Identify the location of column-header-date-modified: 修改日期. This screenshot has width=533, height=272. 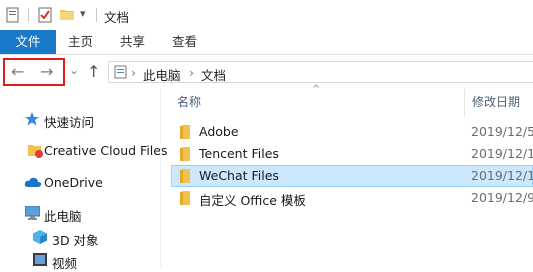
(496, 101).